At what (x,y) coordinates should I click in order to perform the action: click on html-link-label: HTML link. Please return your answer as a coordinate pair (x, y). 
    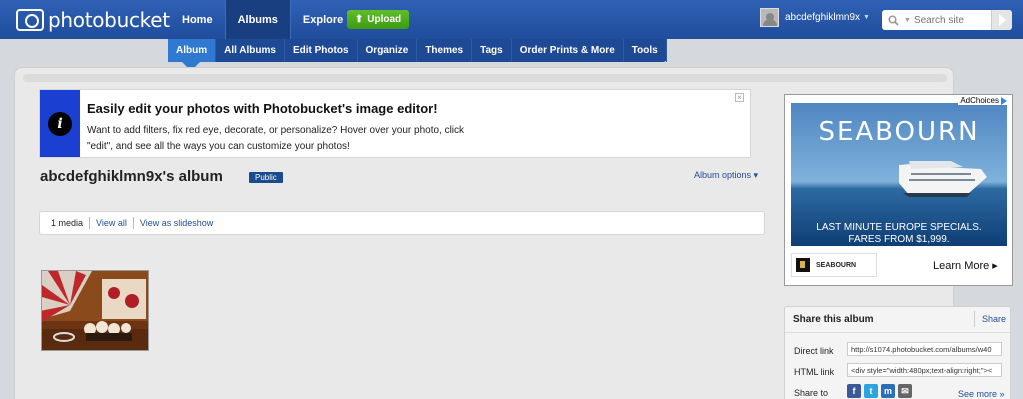
    Looking at the image, I should click on (814, 372).